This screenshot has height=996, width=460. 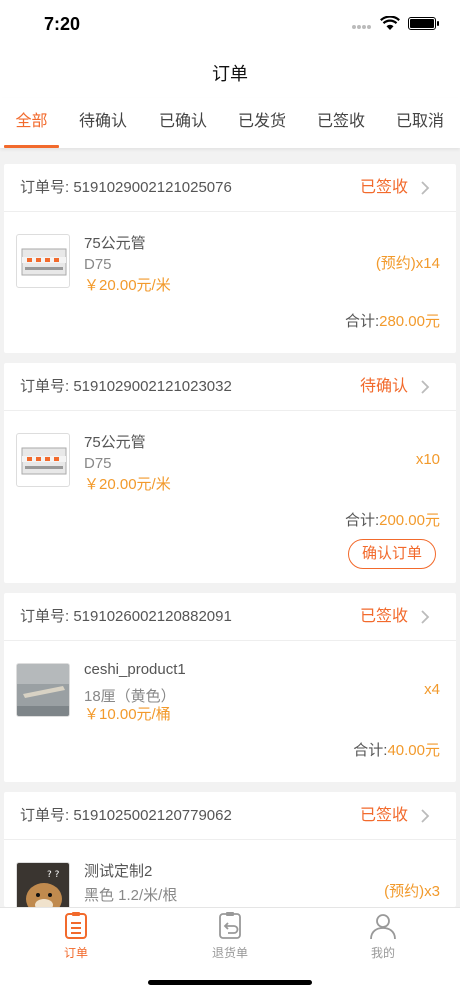 What do you see at coordinates (31, 123) in the screenshot?
I see `tab-all: 全部` at bounding box center [31, 123].